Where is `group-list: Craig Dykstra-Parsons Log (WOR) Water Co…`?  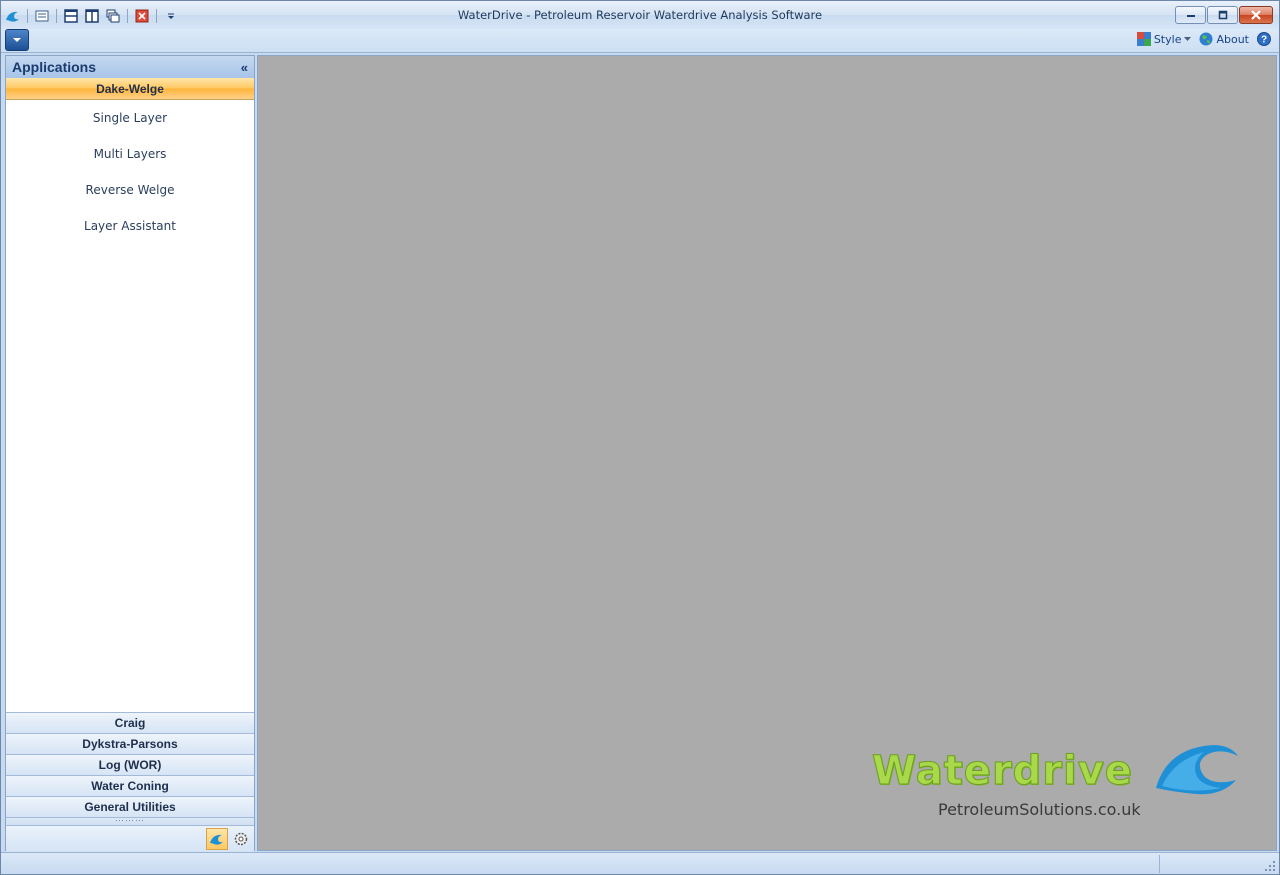
group-list: Craig Dykstra-Parsons Log (WOR) Water Co… is located at coordinates (130, 782).